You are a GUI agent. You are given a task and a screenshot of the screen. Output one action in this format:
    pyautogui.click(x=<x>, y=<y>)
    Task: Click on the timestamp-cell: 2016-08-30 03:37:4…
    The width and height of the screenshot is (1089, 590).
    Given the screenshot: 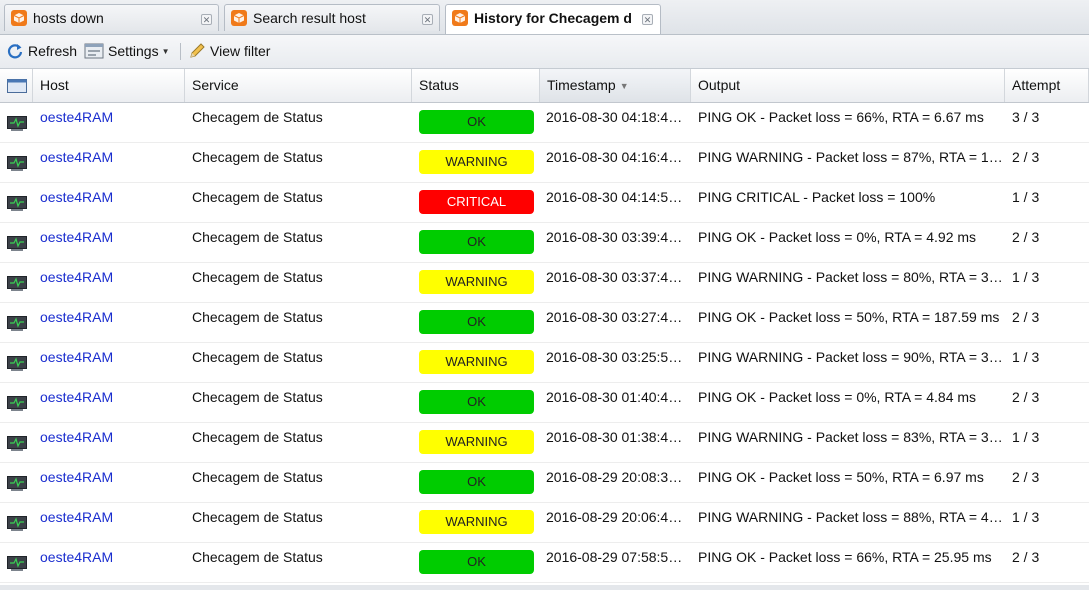 What is the action you would take?
    pyautogui.click(x=614, y=277)
    